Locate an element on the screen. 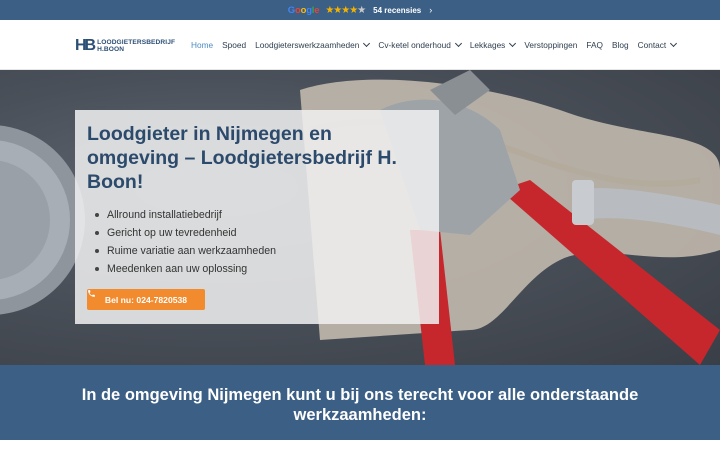 Image resolution: width=720 pixels, height=450 pixels. nav-label: Contact is located at coordinates (652, 45).